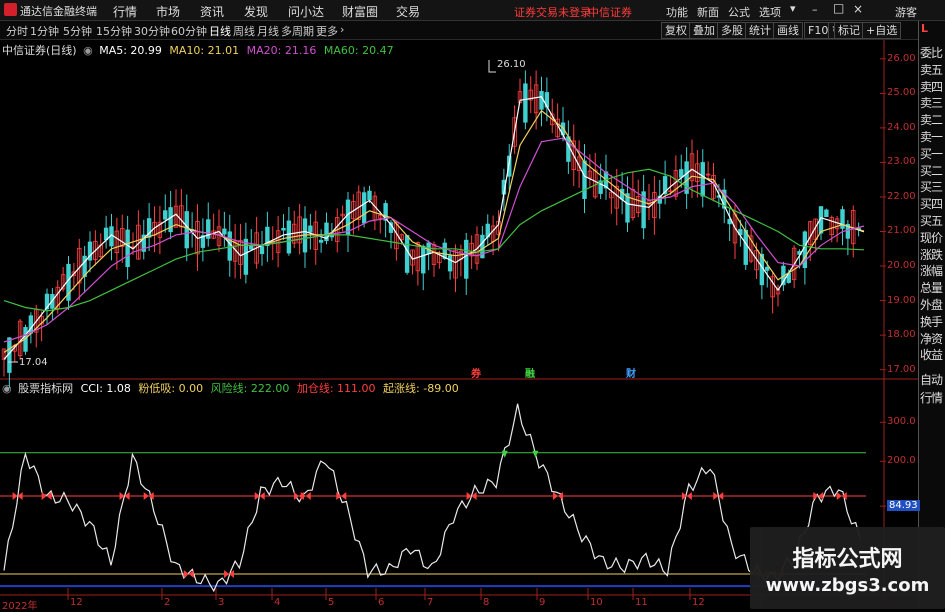 The height and width of the screenshot is (612, 945). Describe the element at coordinates (77, 31) in the screenshot. I see `period-5min: 5分钟` at that location.